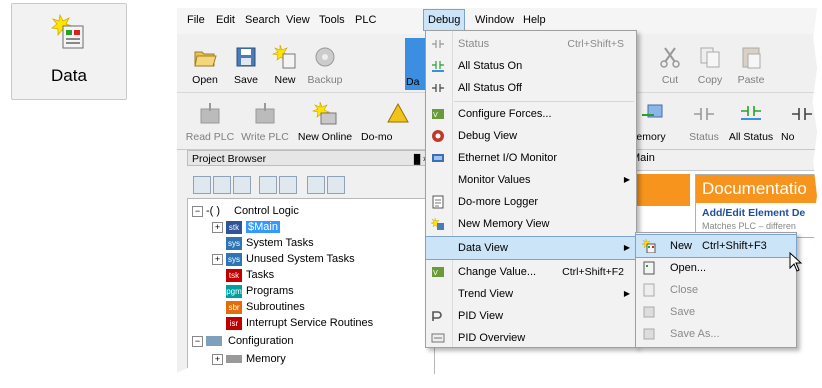 The height and width of the screenshot is (388, 822). I want to click on menu-view: View, so click(298, 20).